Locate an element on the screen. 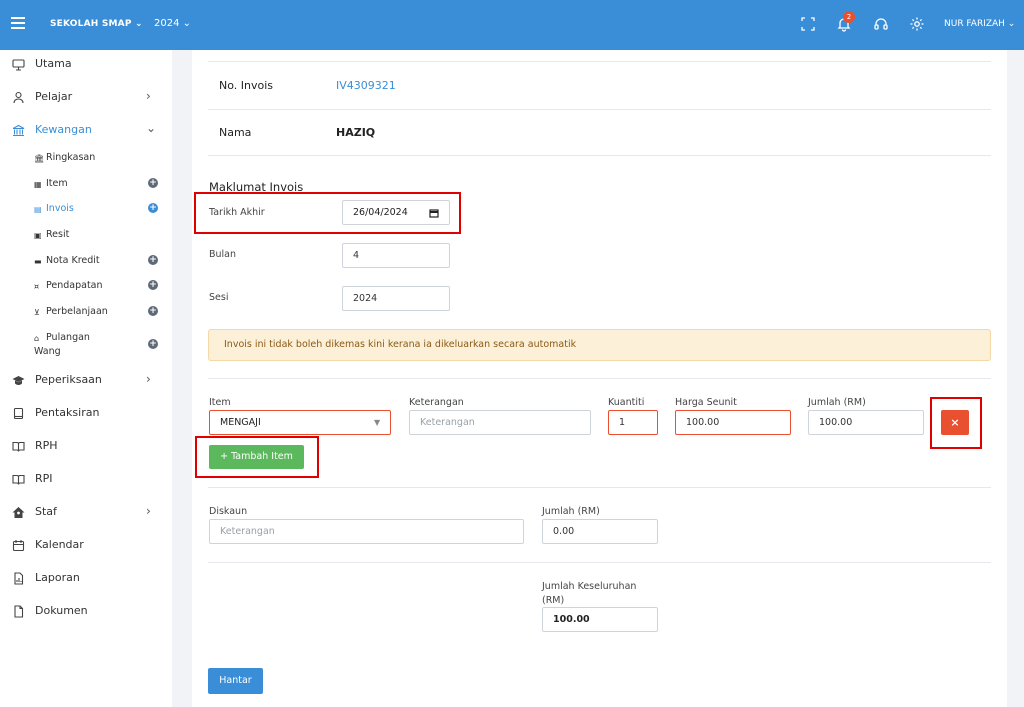 The width and height of the screenshot is (1024, 707). sidebar-item-staf: Staf › is located at coordinates (86, 513).